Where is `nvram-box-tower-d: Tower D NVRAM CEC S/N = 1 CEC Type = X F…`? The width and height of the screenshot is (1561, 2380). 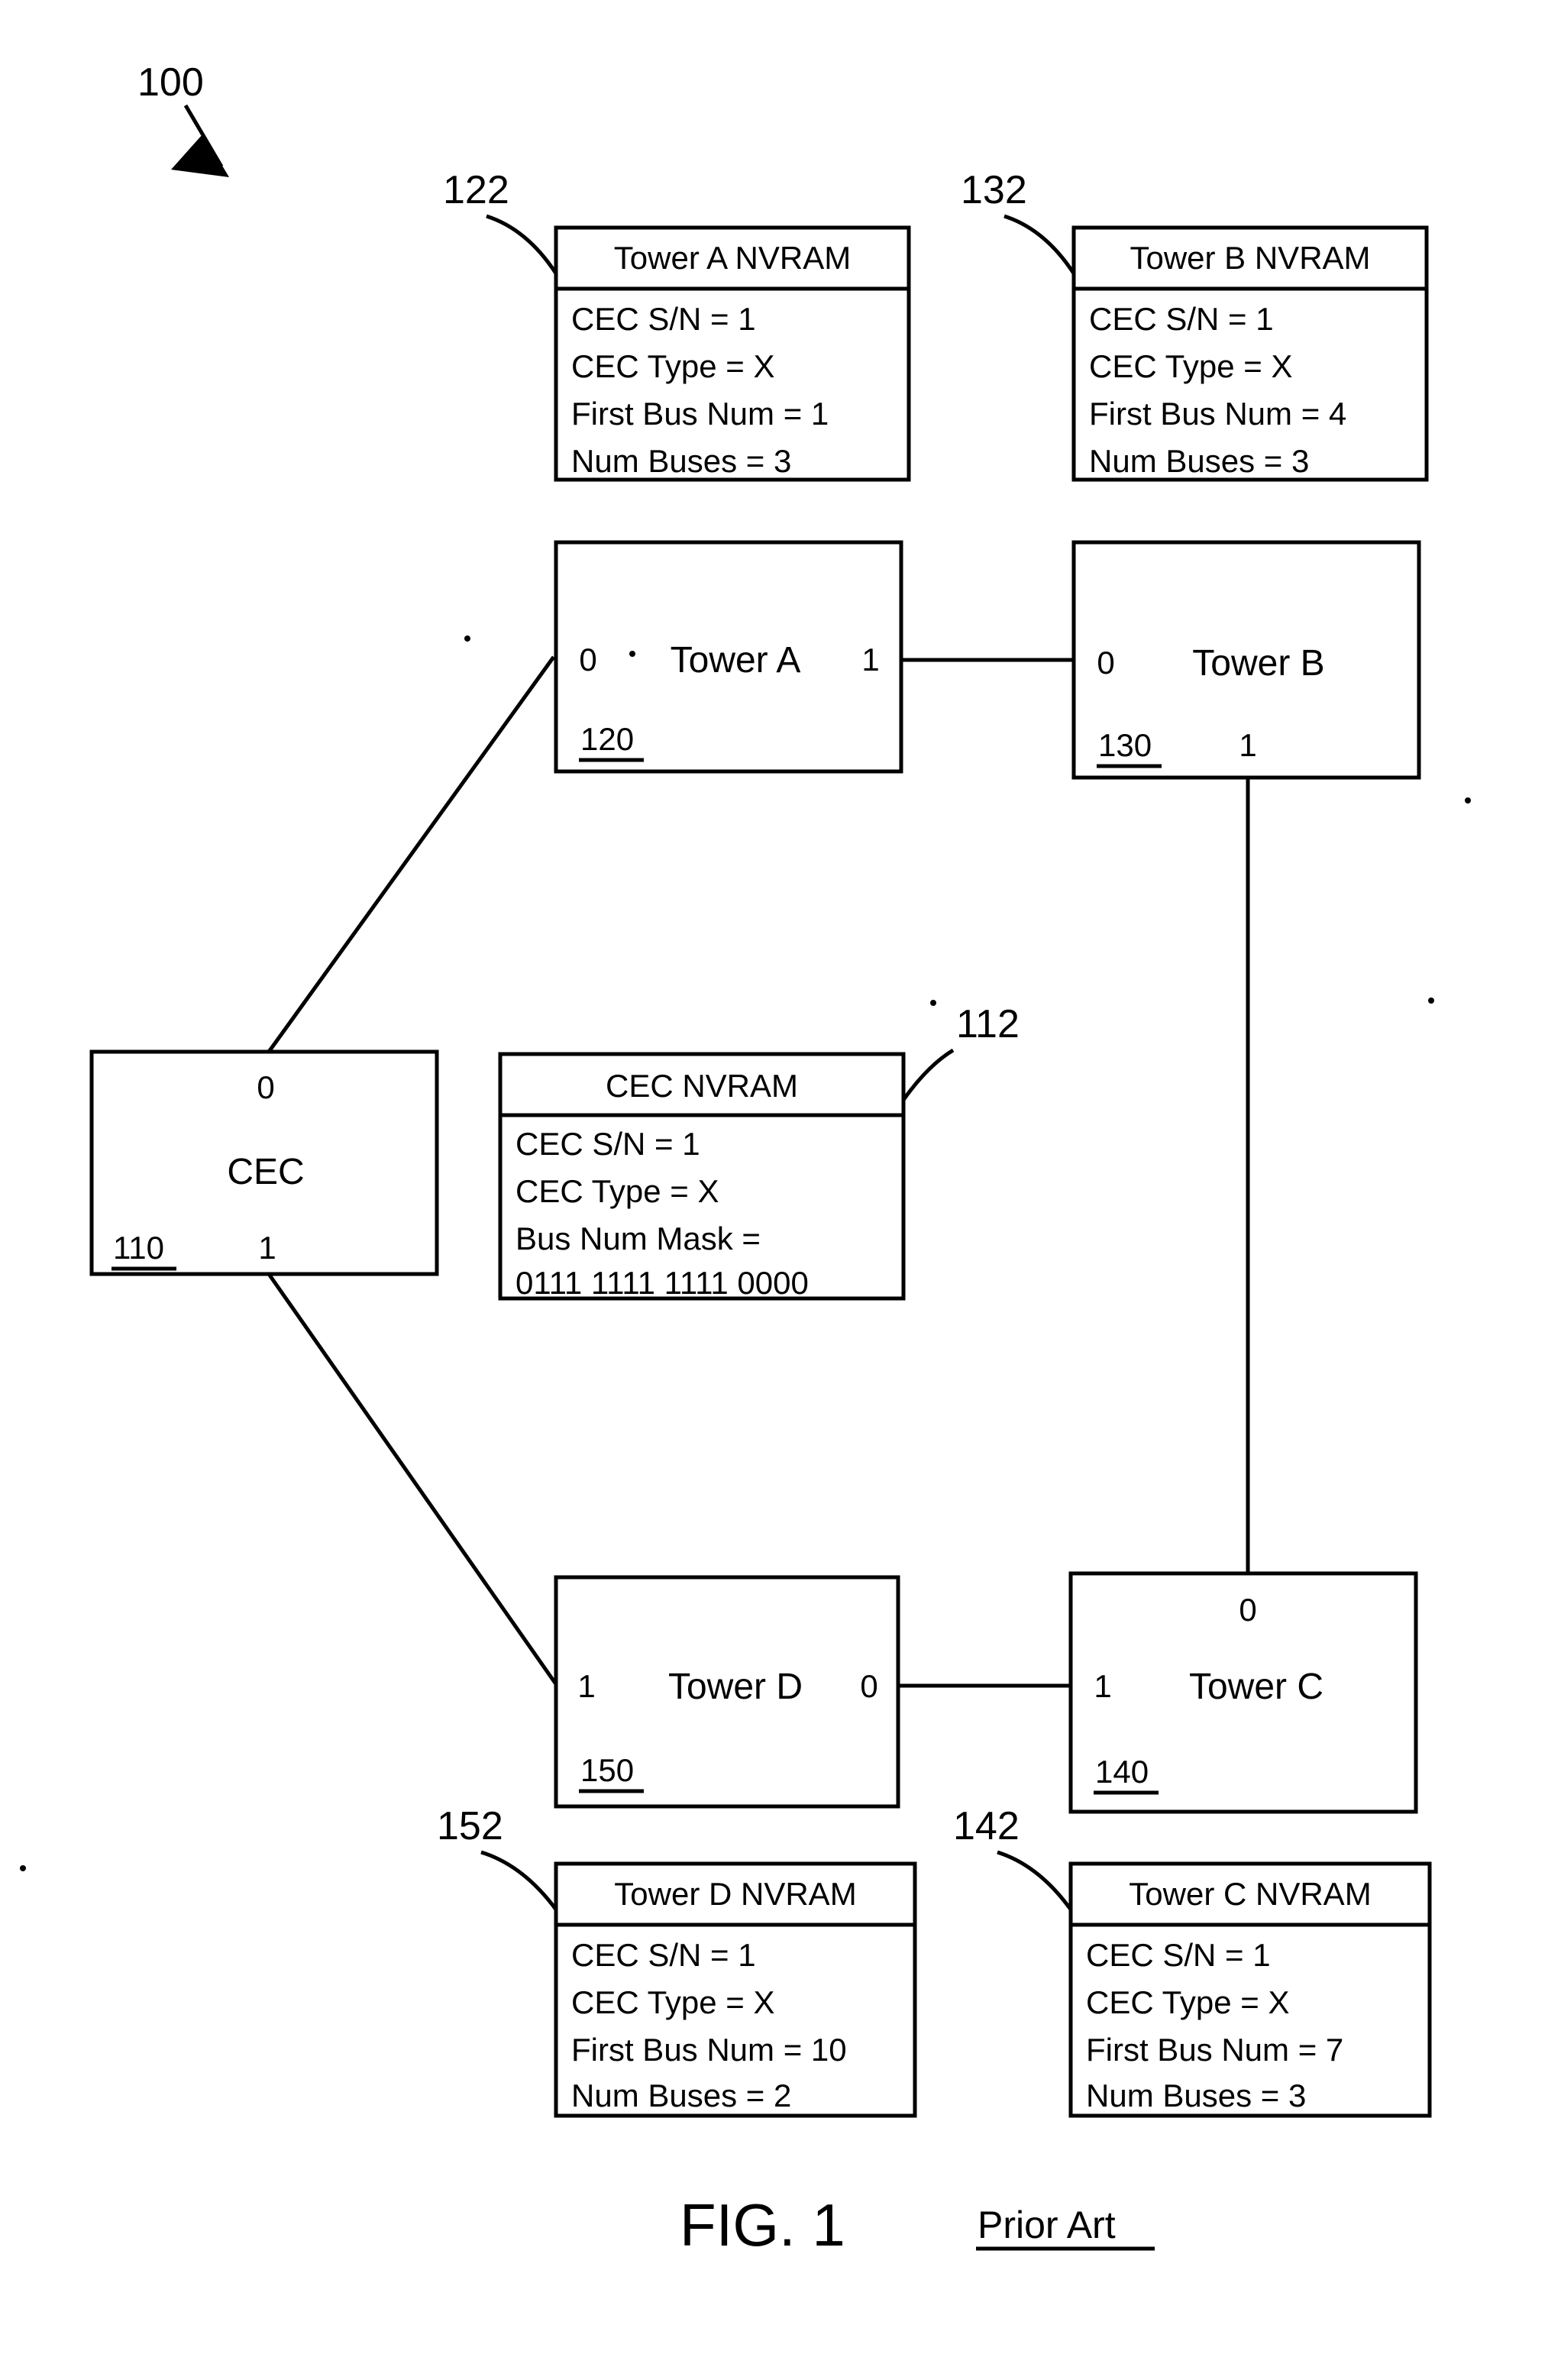 nvram-box-tower-d: Tower D NVRAM CEC S/N = 1 CEC Type = X F… is located at coordinates (677, 1961).